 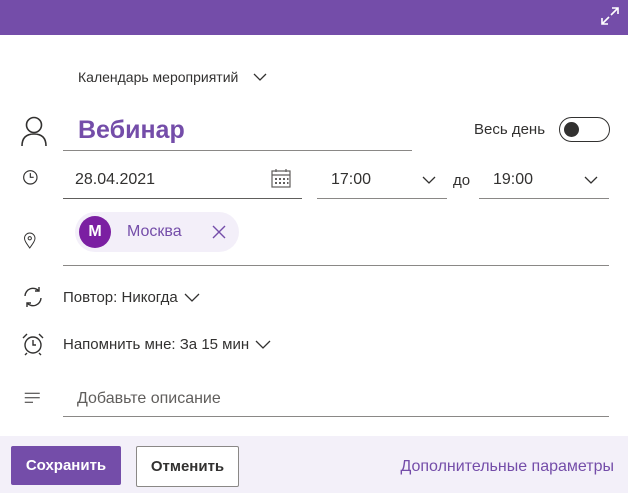 What do you see at coordinates (154, 231) in the screenshot?
I see `location-name: Москва` at bounding box center [154, 231].